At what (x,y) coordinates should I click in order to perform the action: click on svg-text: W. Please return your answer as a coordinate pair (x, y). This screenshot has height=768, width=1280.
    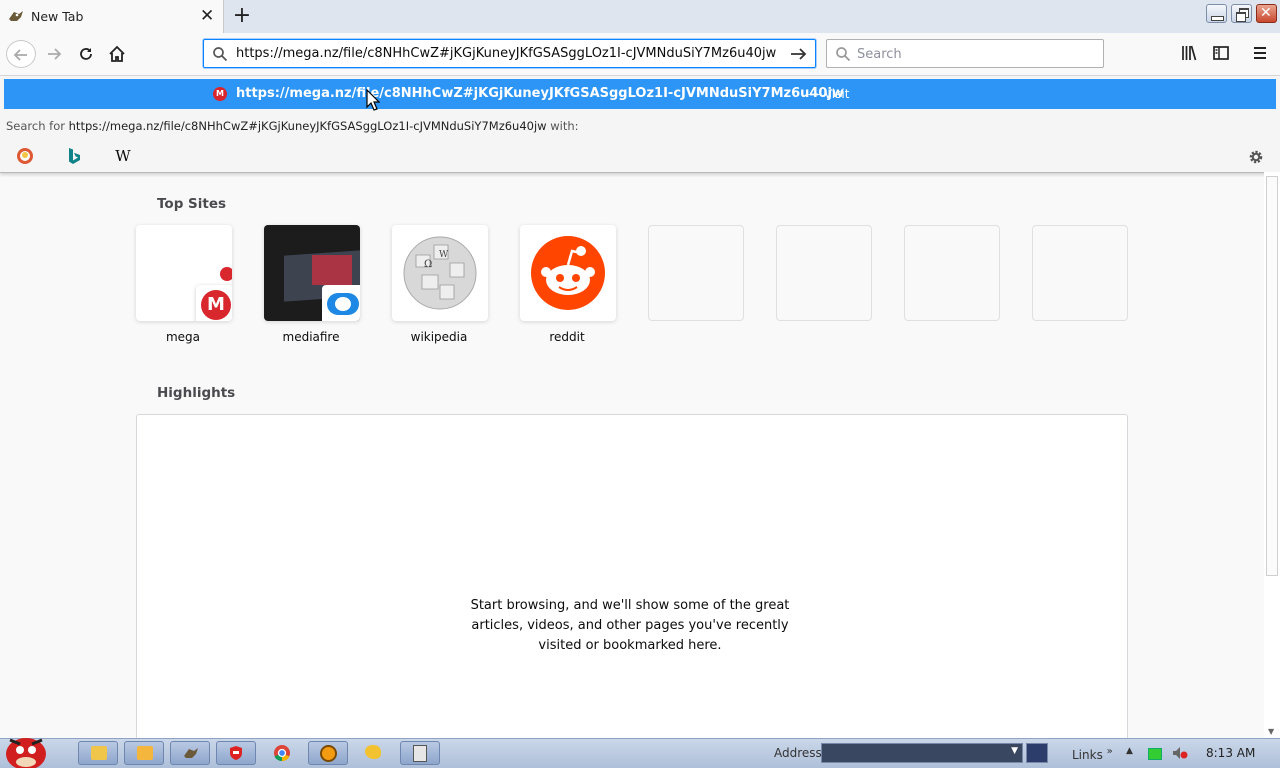
    Looking at the image, I should click on (444, 255).